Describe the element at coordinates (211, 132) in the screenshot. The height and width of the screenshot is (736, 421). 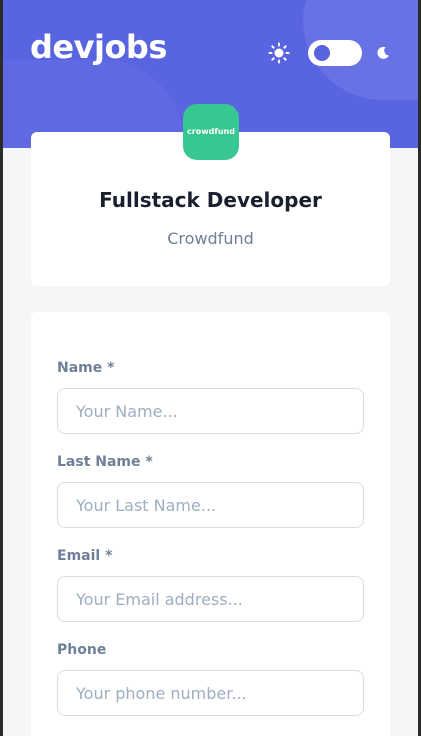
I see `company-logo: crowdfund` at that location.